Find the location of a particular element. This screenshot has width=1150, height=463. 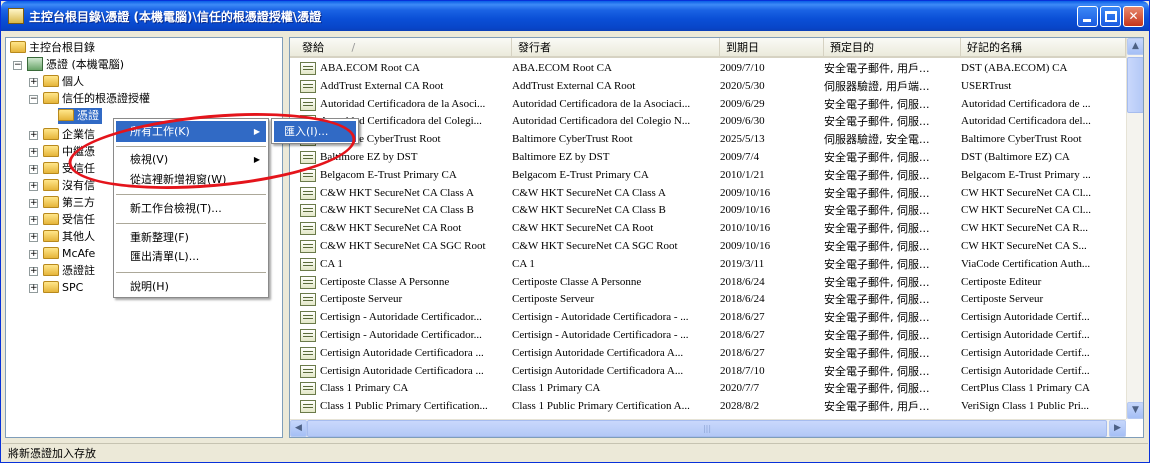

menu-item-label: 從這裡新增視窗(W) is located at coordinates (178, 179).